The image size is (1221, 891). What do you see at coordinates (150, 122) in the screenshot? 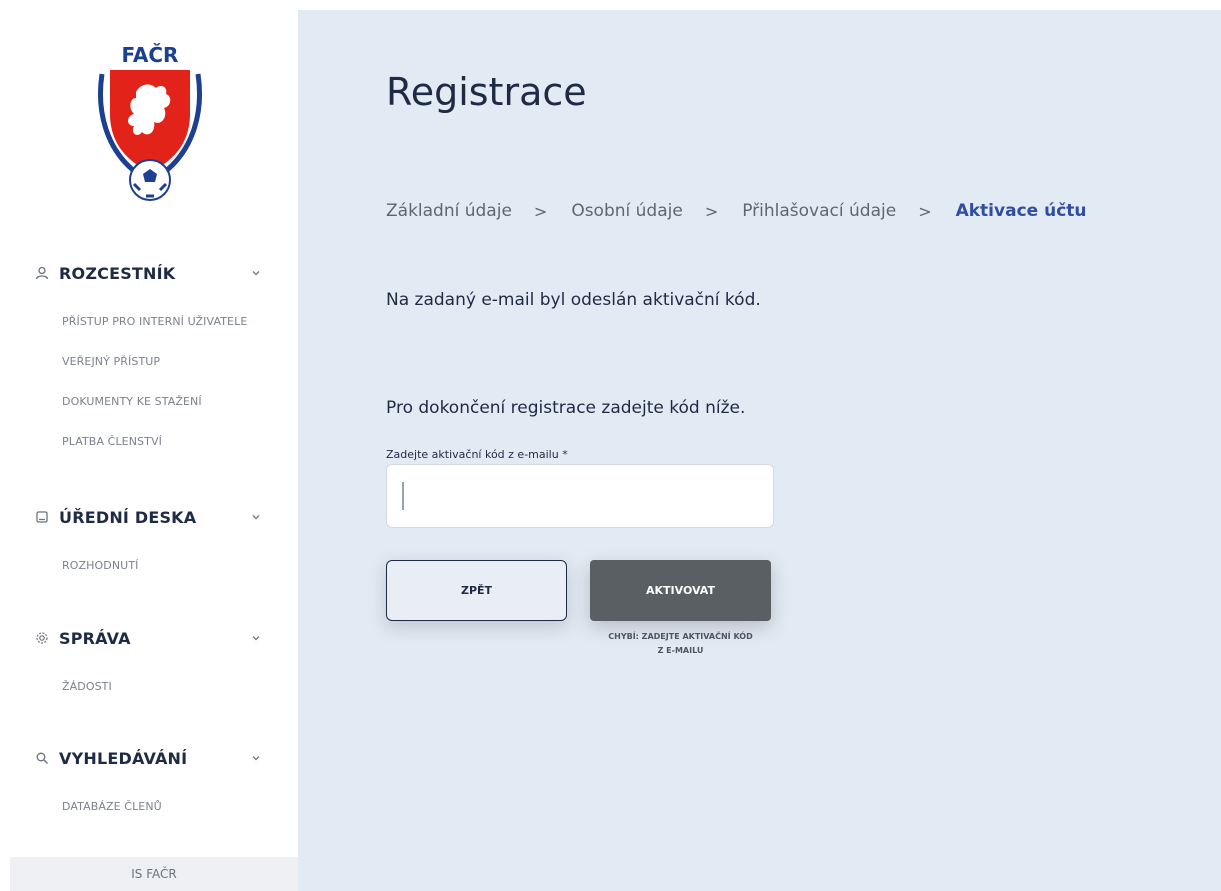
I see `facr-crest-icon: FAČR` at bounding box center [150, 122].